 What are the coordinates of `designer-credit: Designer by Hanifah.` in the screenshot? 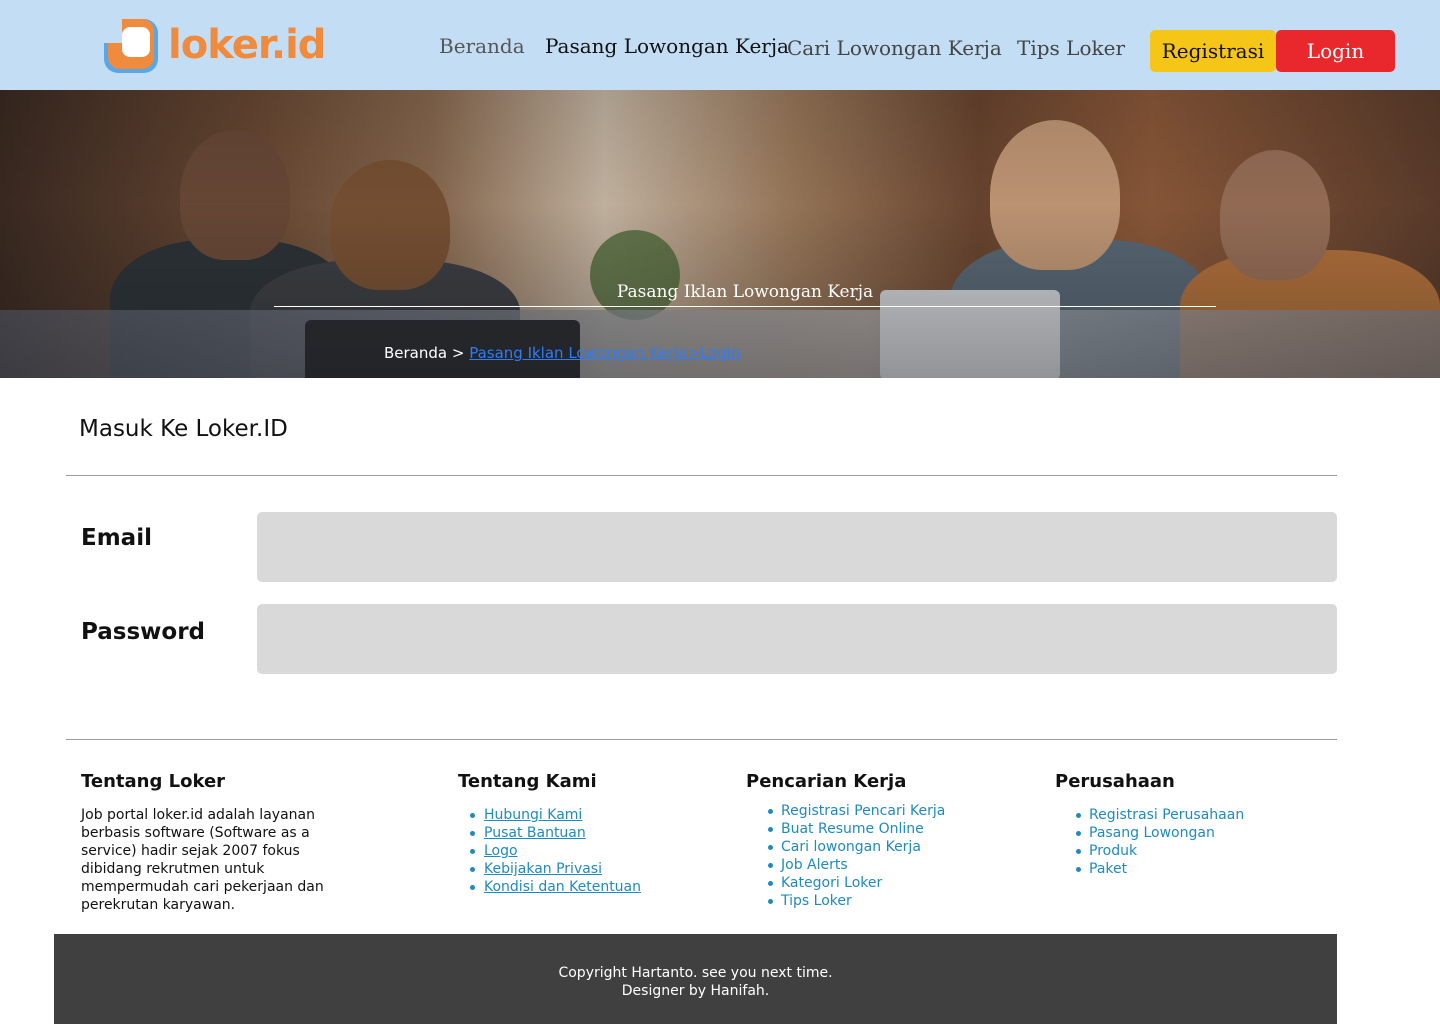 It's located at (695, 991).